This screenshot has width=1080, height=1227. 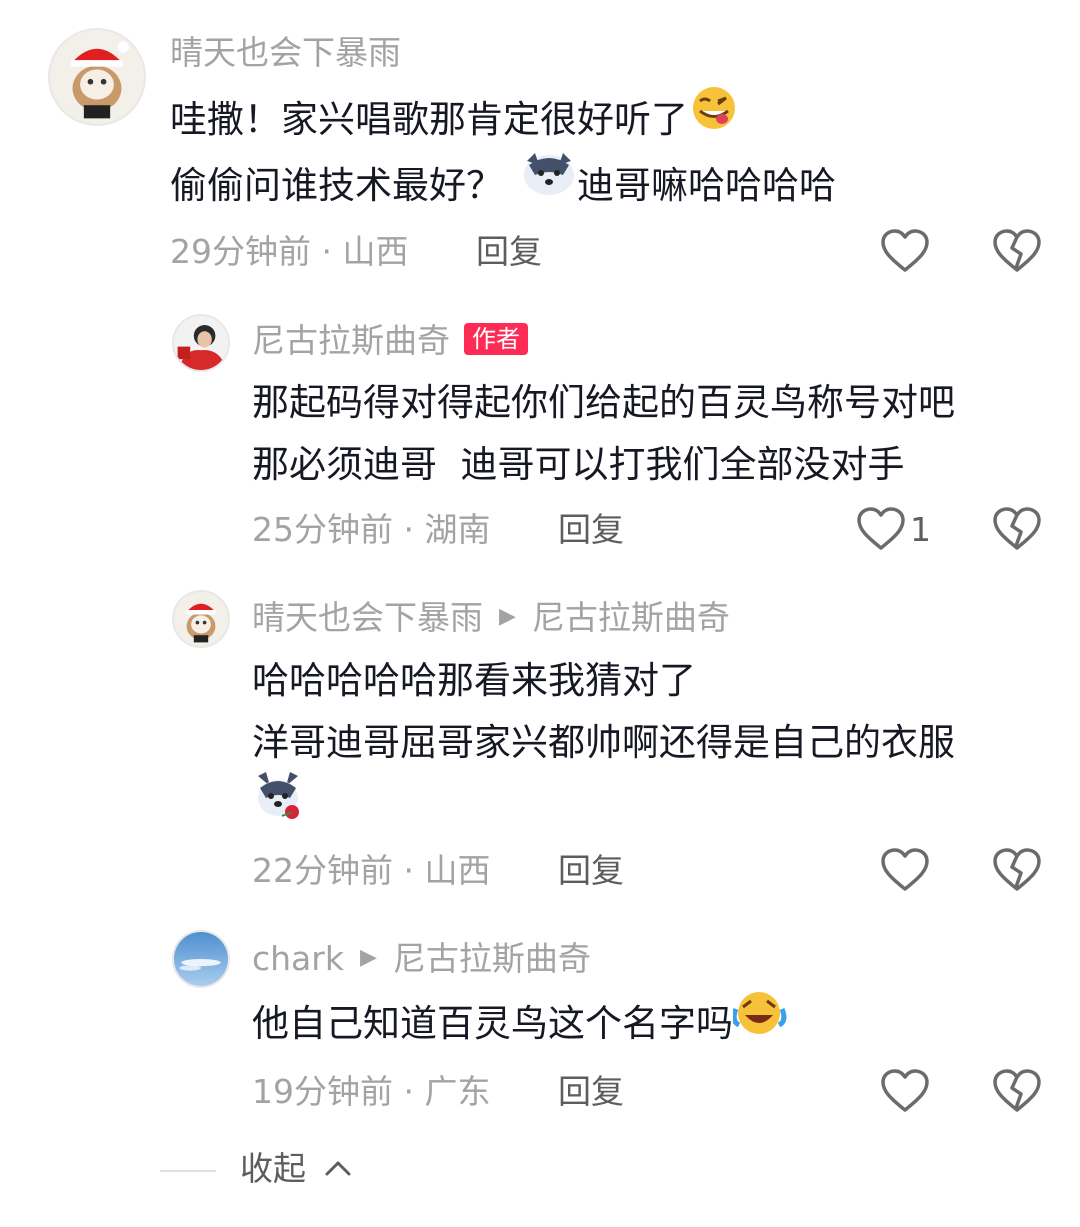 I want to click on reply-username: 尼古拉斯曲奇, so click(x=351, y=340).